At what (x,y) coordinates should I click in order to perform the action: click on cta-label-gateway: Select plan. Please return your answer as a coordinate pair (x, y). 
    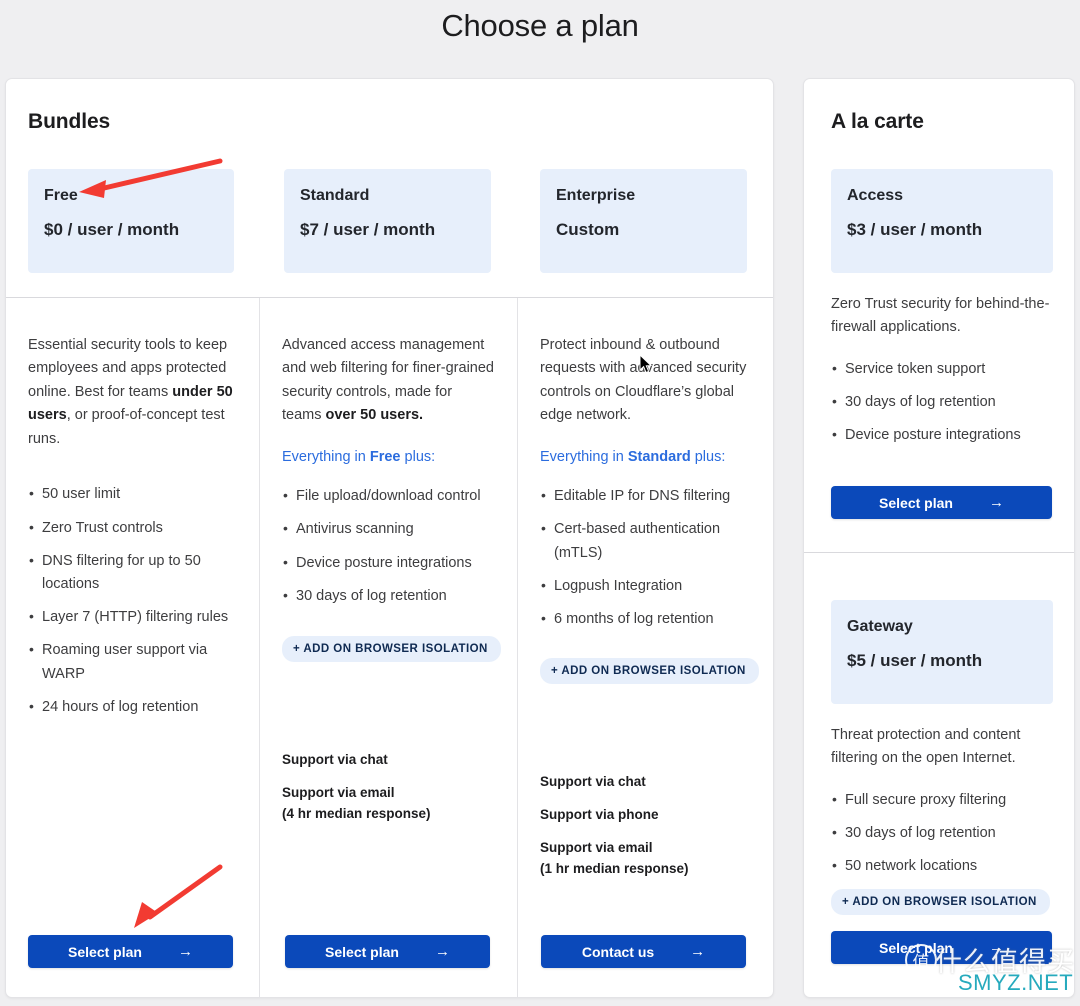
    Looking at the image, I should click on (916, 947).